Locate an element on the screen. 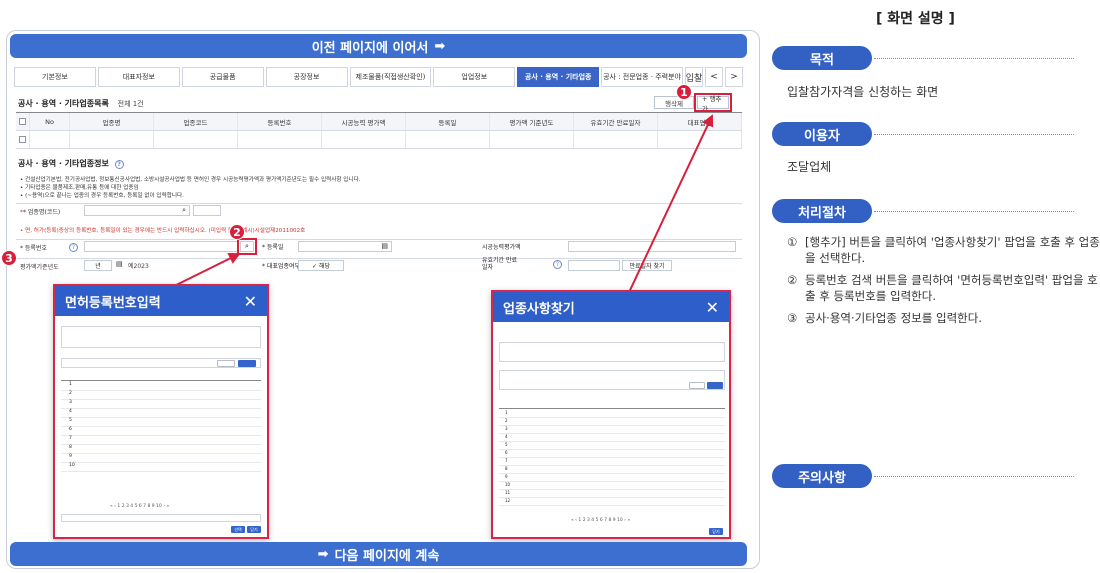  add-row-highlight is located at coordinates (713, 102).